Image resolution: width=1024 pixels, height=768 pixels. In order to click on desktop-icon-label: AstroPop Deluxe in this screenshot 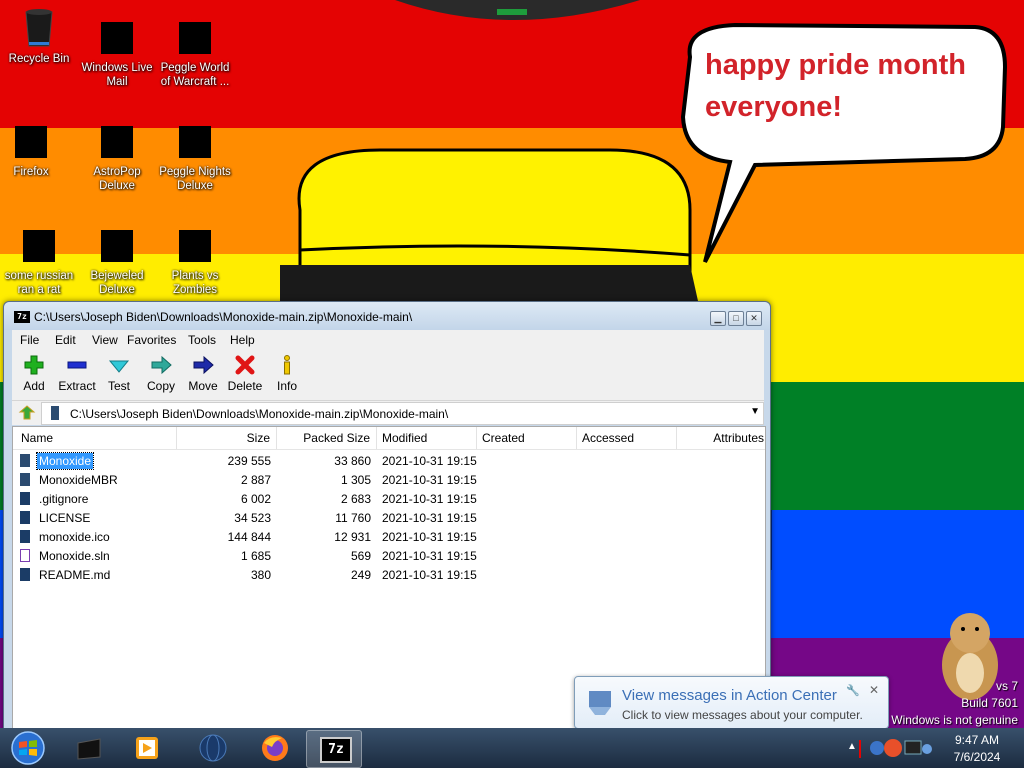, I will do `click(117, 179)`.